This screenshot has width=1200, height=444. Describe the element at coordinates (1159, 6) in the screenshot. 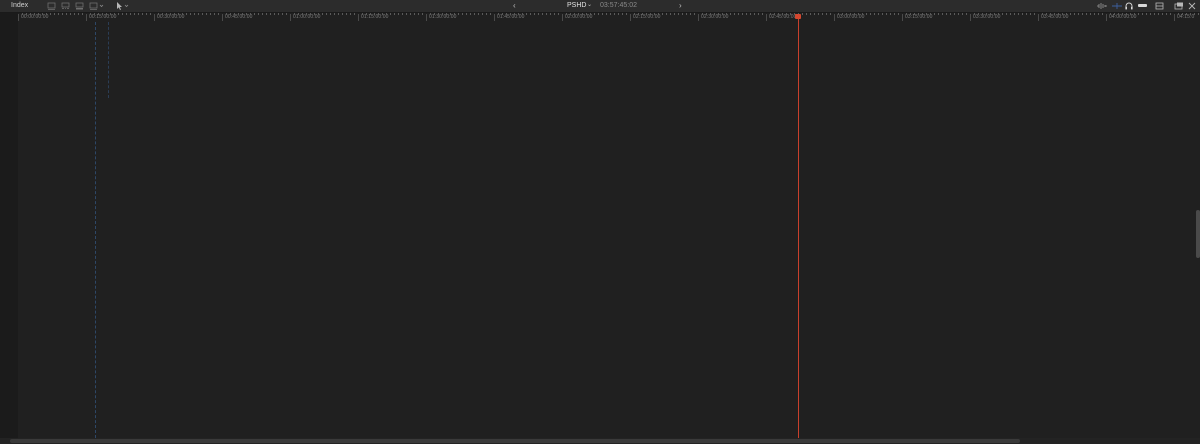

I see `clip-appearance-toggle-icon` at that location.